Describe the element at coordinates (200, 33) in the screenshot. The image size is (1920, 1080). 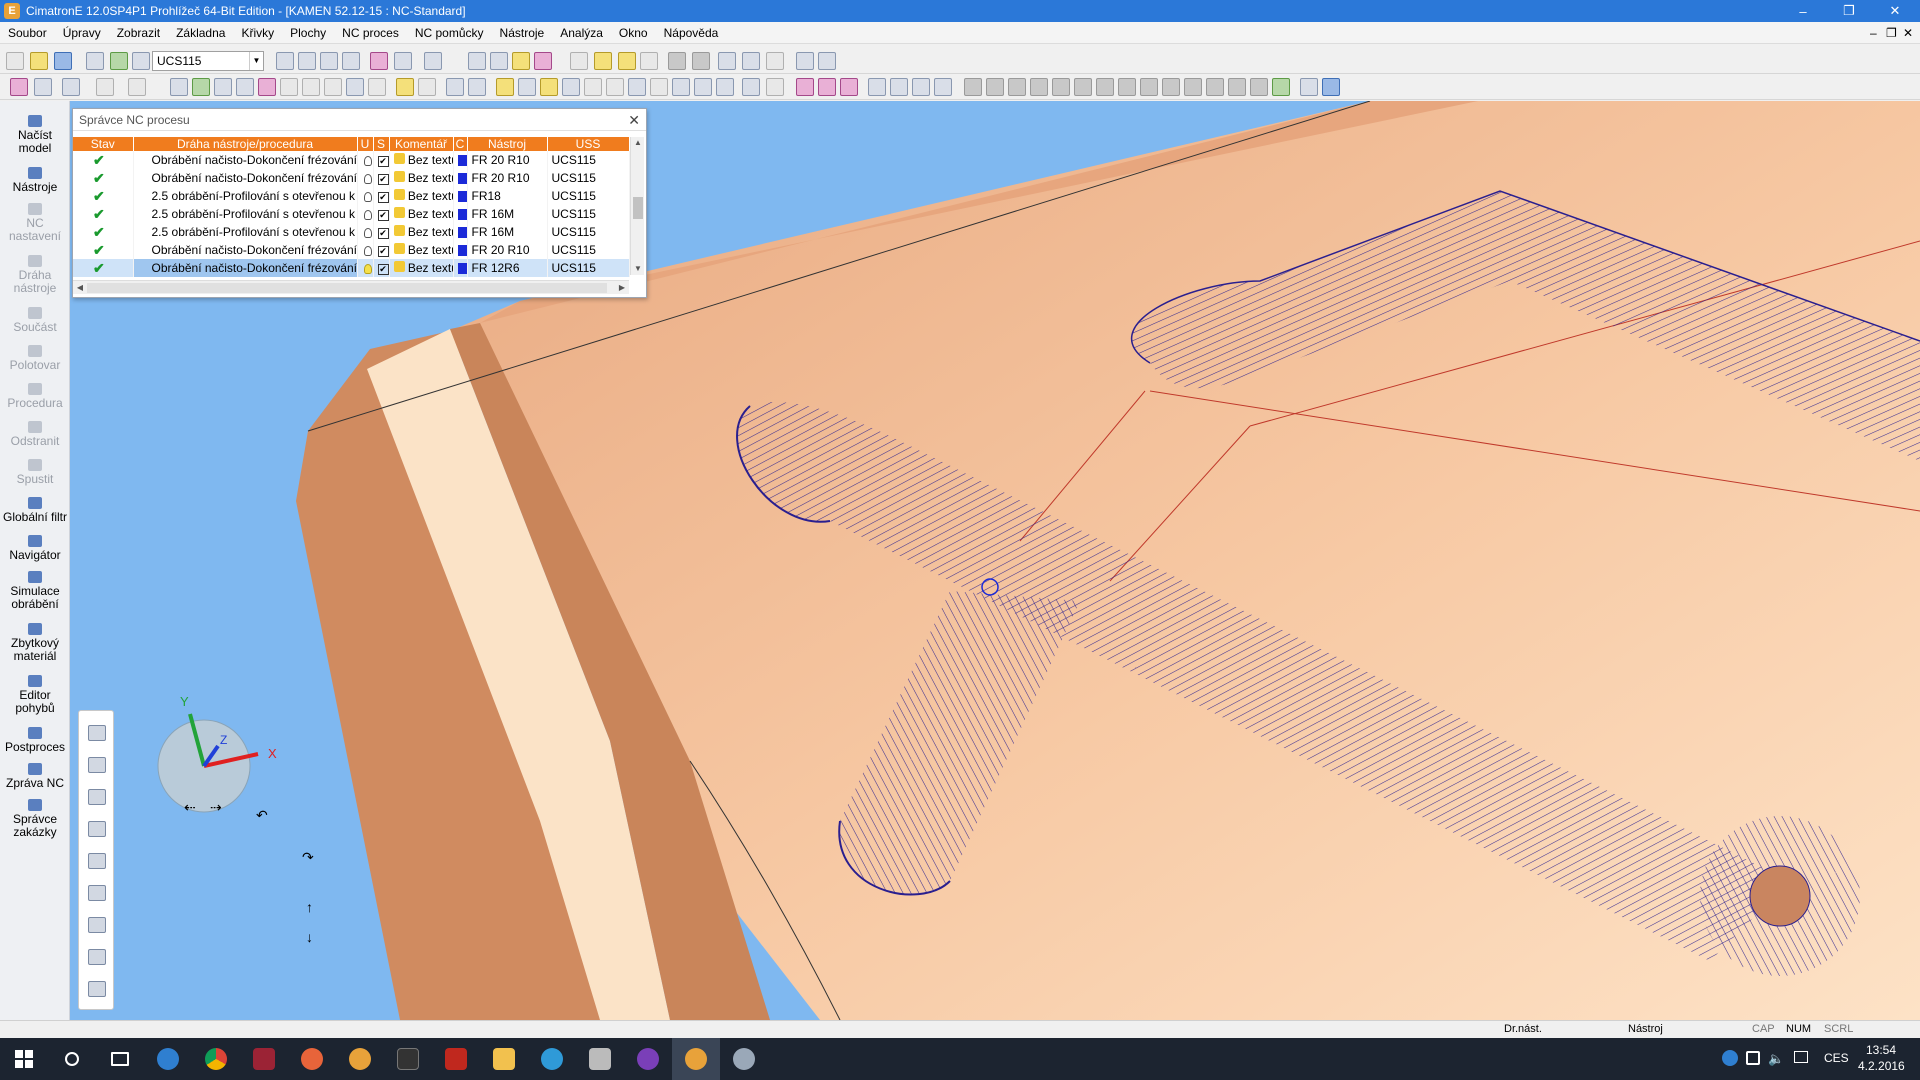
I see `menu-zakladna: Základna` at that location.